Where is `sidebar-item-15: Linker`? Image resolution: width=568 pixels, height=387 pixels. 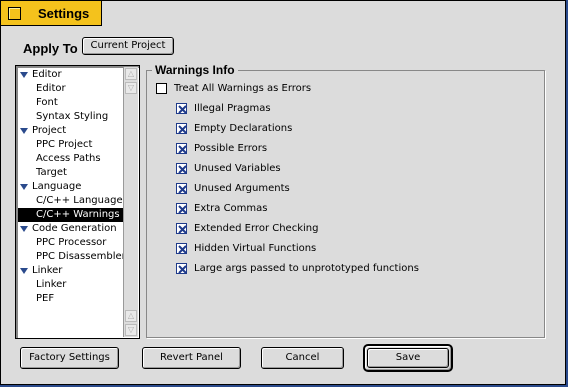
sidebar-item-15: Linker is located at coordinates (71, 285).